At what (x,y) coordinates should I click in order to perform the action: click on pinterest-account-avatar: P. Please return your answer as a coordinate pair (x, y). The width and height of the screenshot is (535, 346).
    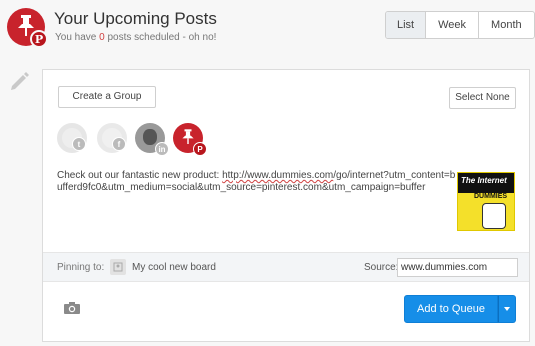
    Looking at the image, I should click on (27, 28).